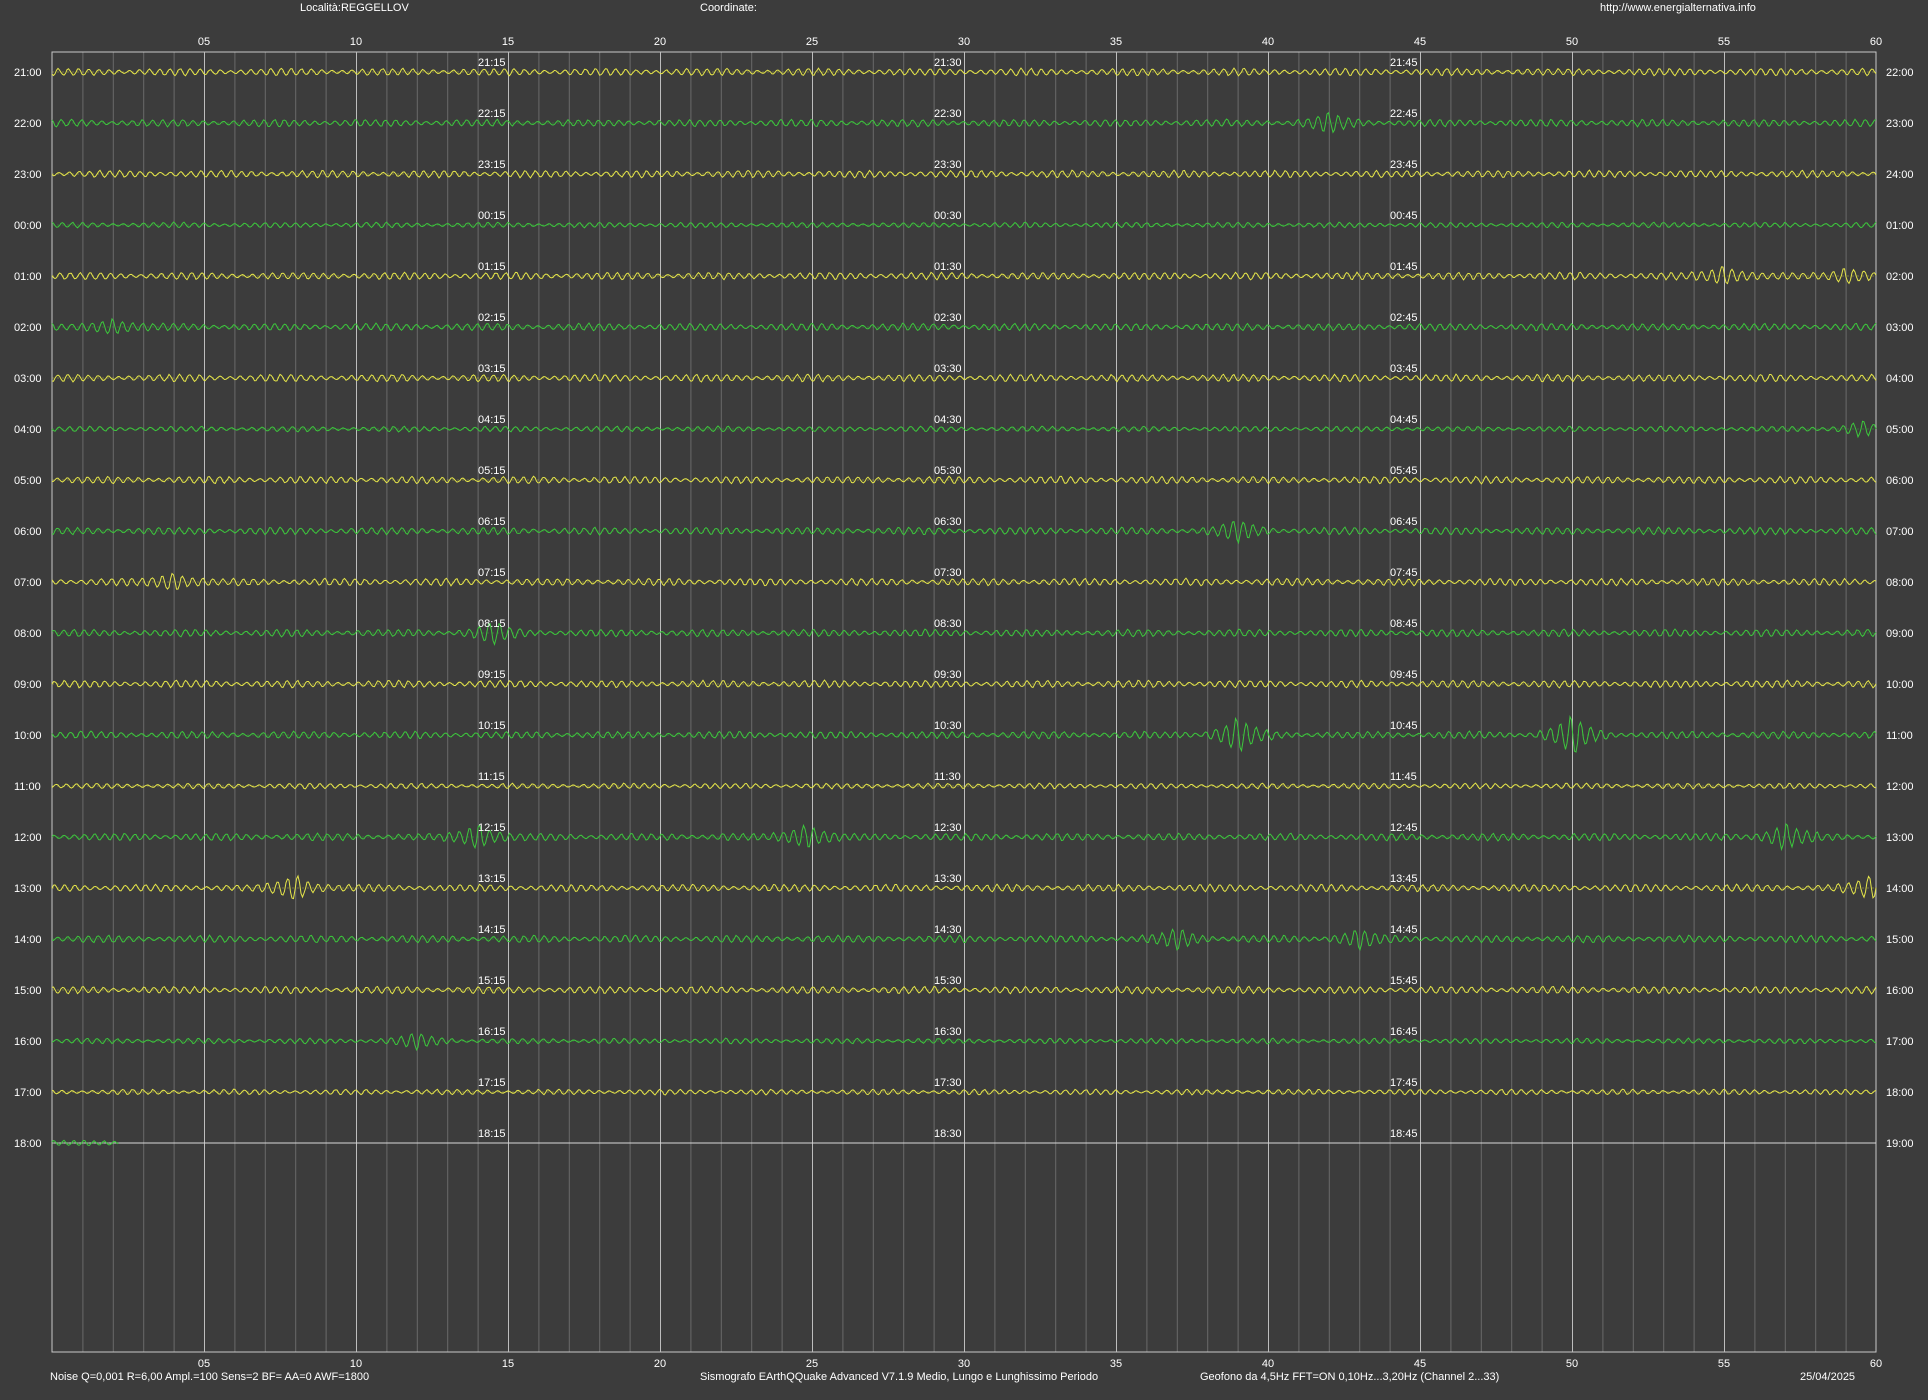 The width and height of the screenshot is (1928, 1400). Describe the element at coordinates (1900, 328) in the screenshot. I see `row-hour-label-right: 03:00` at that location.